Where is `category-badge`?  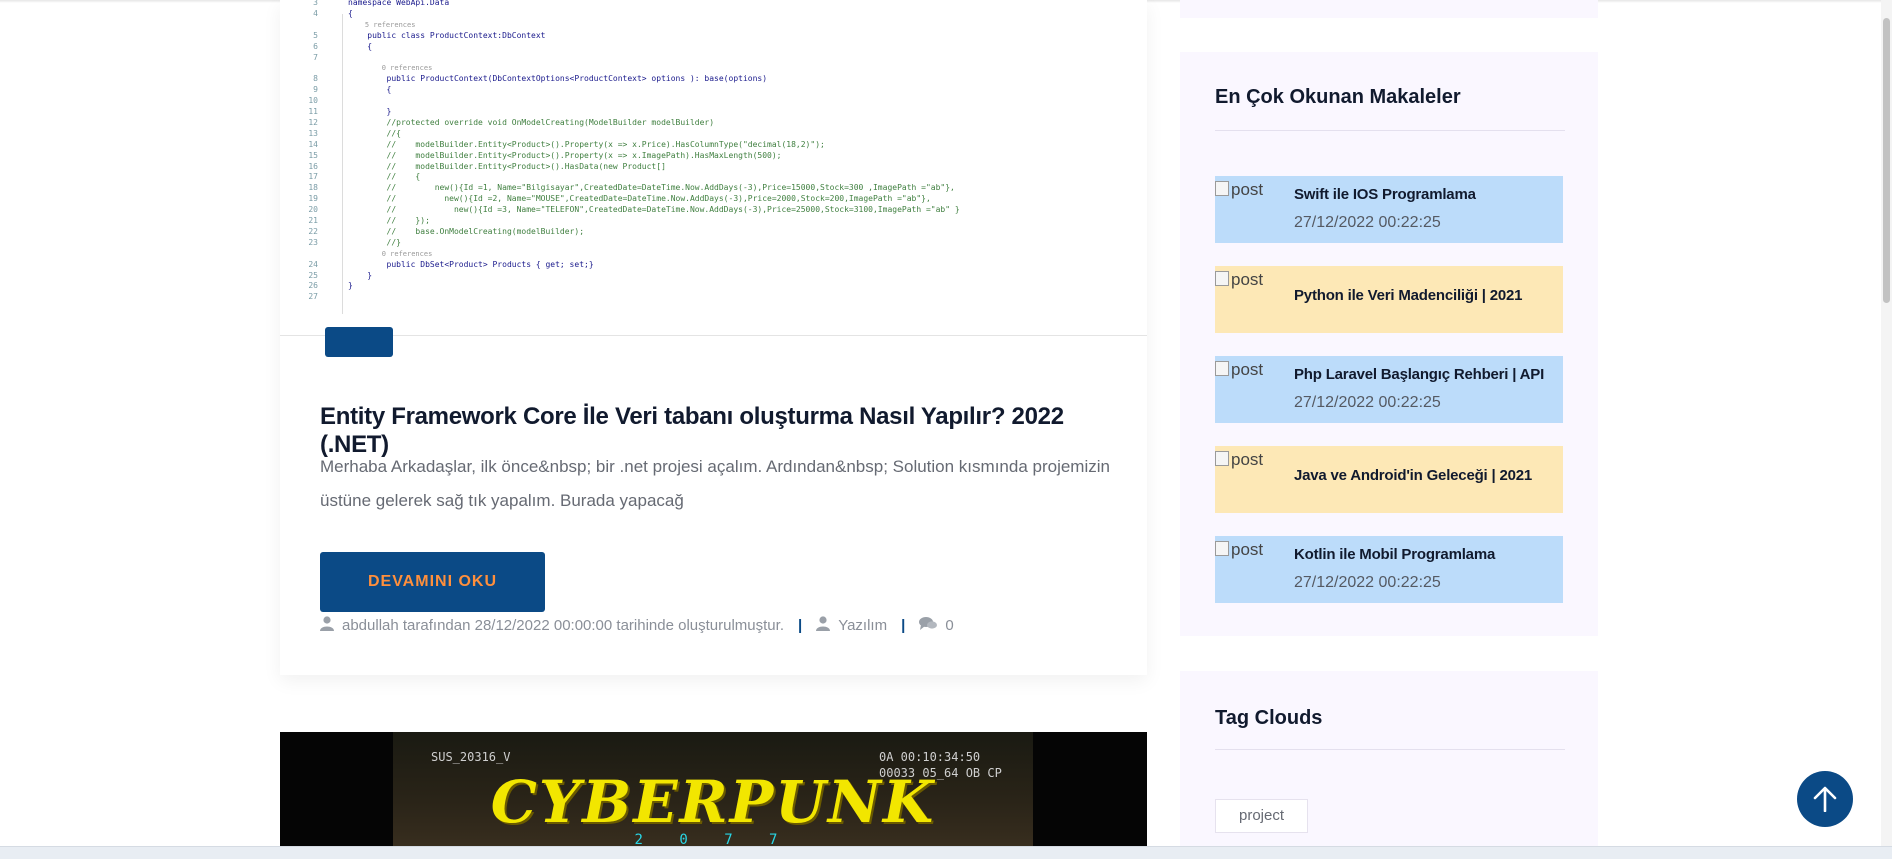
category-badge is located at coordinates (359, 342).